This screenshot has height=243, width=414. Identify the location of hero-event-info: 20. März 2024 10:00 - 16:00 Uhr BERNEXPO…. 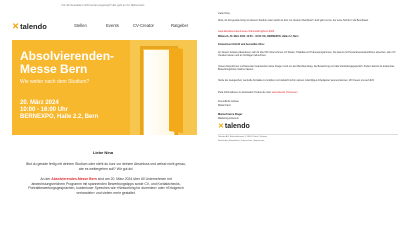
(59, 110).